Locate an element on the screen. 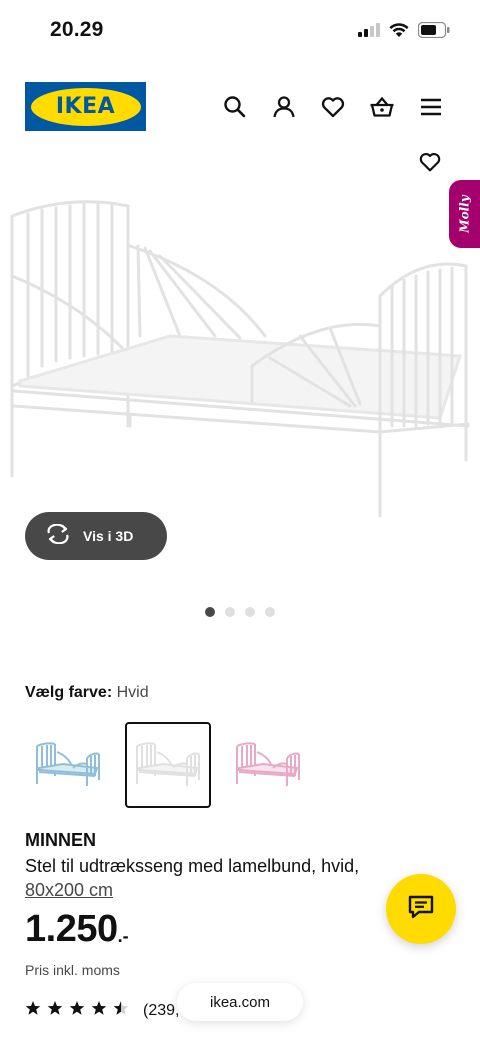 This screenshot has height=1039, width=480. rating-stars is located at coordinates (77, 1010).